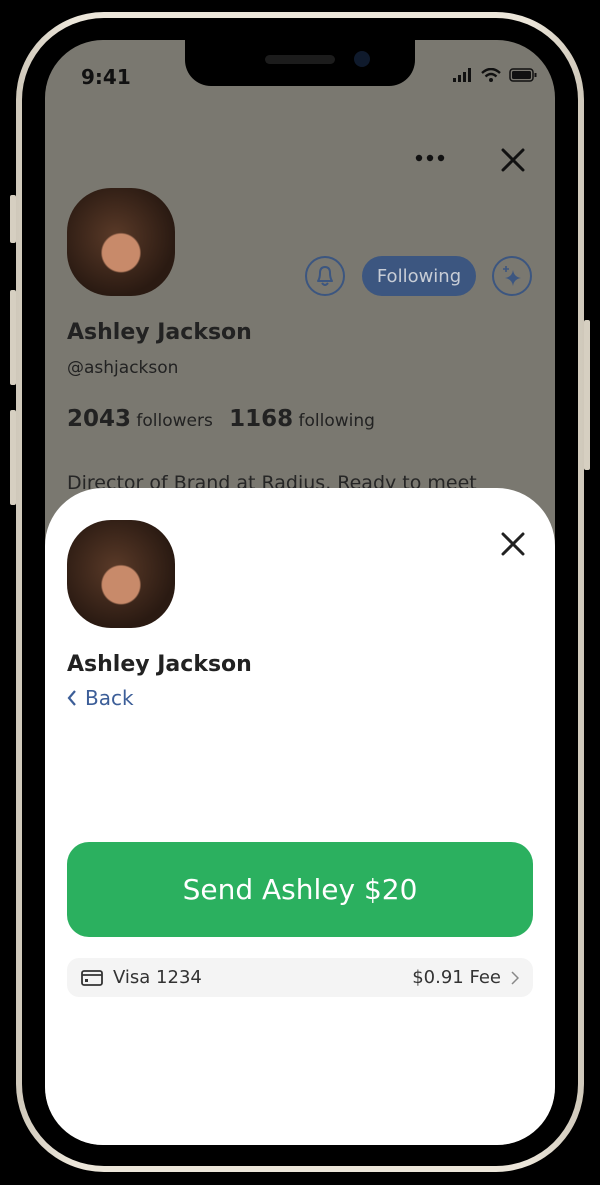 Image resolution: width=600 pixels, height=1185 pixels. I want to click on chevron-left-icon, so click(71, 698).